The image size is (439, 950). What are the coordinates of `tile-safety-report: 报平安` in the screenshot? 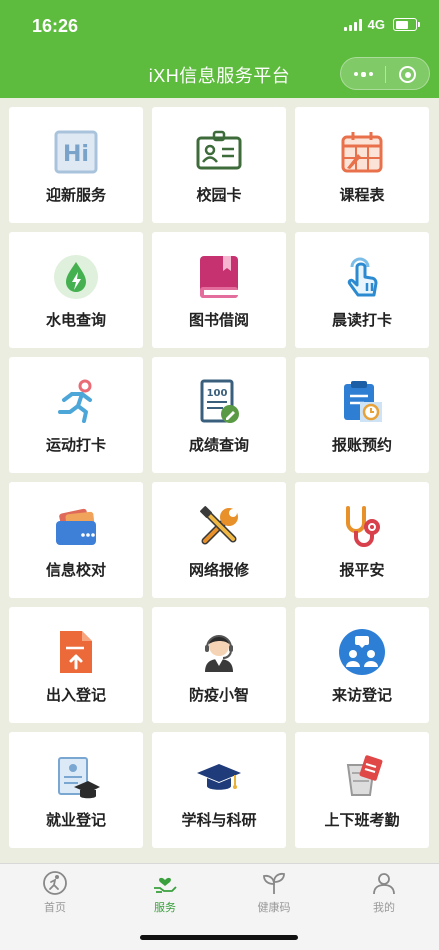 It's located at (362, 540).